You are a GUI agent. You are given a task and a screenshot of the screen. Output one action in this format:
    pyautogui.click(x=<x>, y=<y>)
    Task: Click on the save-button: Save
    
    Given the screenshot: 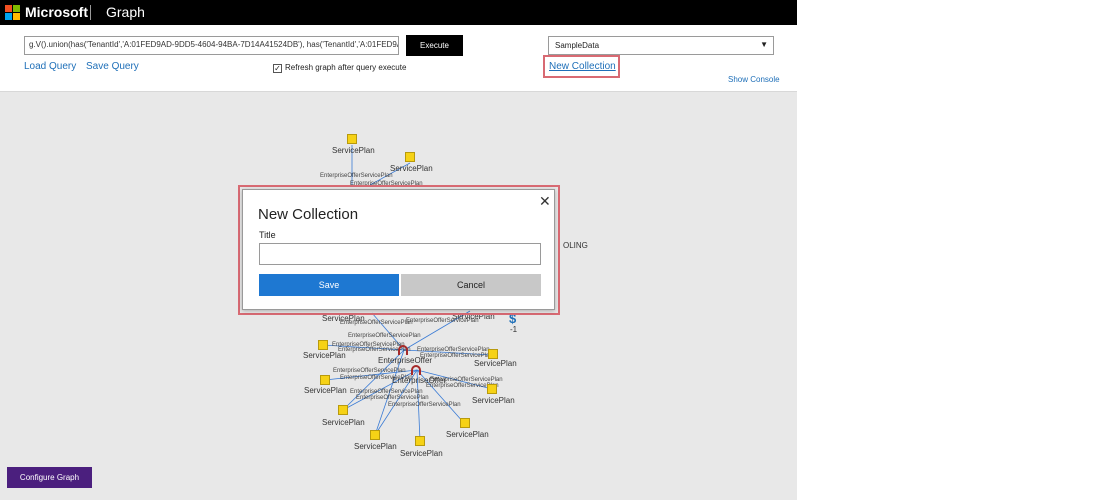 What is the action you would take?
    pyautogui.click(x=329, y=285)
    